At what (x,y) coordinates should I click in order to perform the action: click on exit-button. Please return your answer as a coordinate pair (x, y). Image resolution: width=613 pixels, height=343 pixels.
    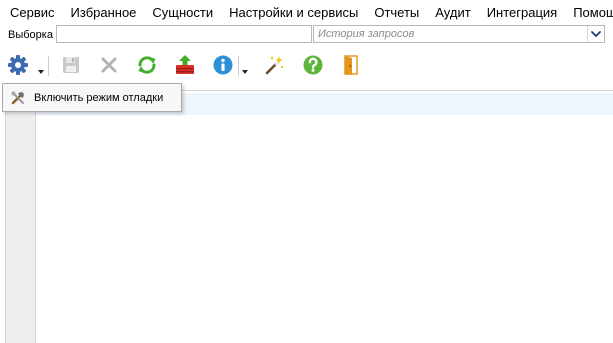
    Looking at the image, I should click on (350, 65).